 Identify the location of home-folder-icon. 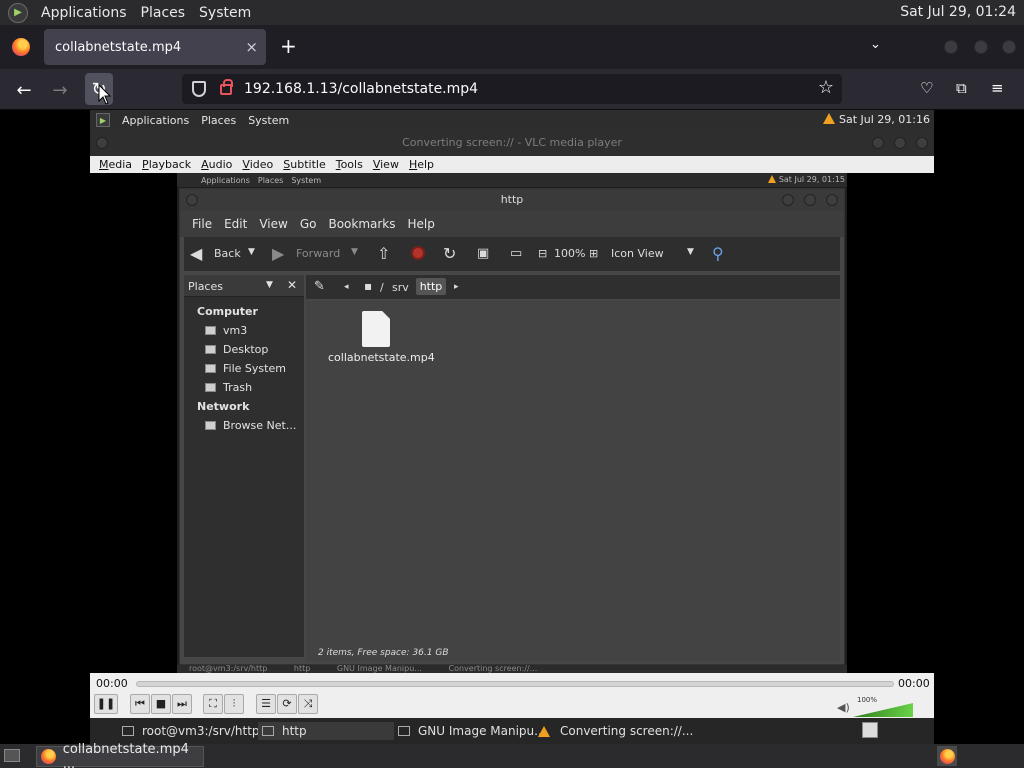
(210, 330).